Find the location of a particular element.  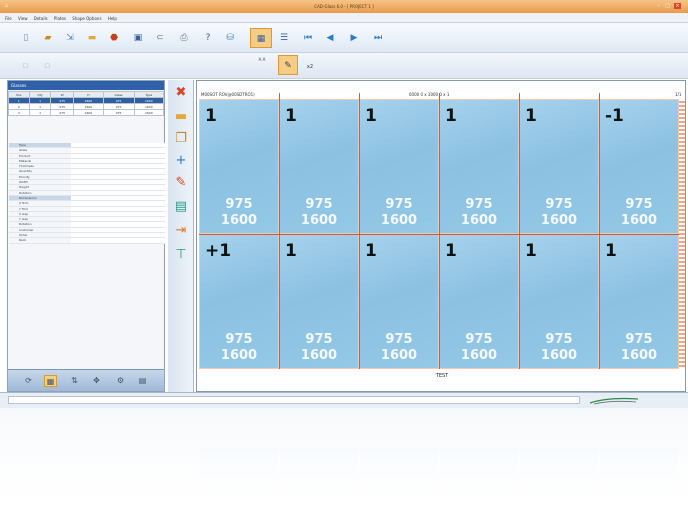

first-page-icon: ⏮ is located at coordinates (308, 38).